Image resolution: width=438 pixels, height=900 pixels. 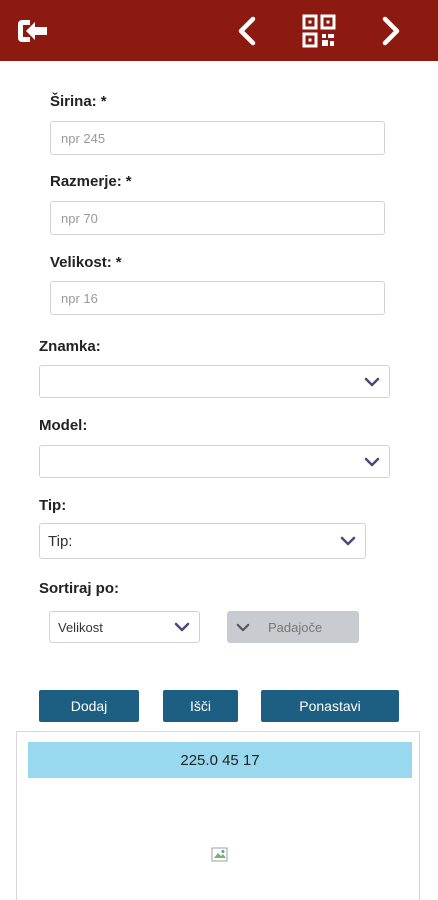 What do you see at coordinates (391, 30) in the screenshot?
I see `chevron-right-icon` at bounding box center [391, 30].